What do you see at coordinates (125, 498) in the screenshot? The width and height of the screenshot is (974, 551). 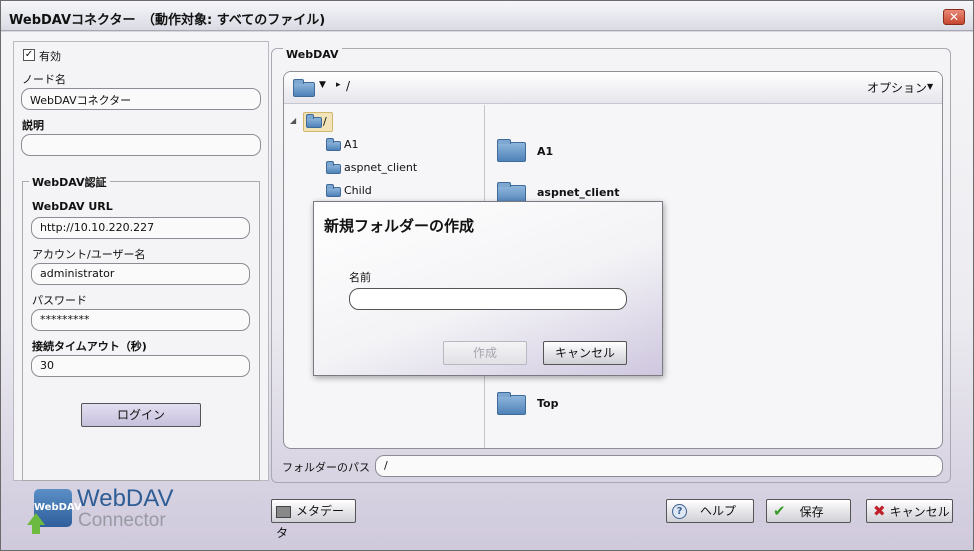 I see `logo-text-webdav: WebDAV` at bounding box center [125, 498].